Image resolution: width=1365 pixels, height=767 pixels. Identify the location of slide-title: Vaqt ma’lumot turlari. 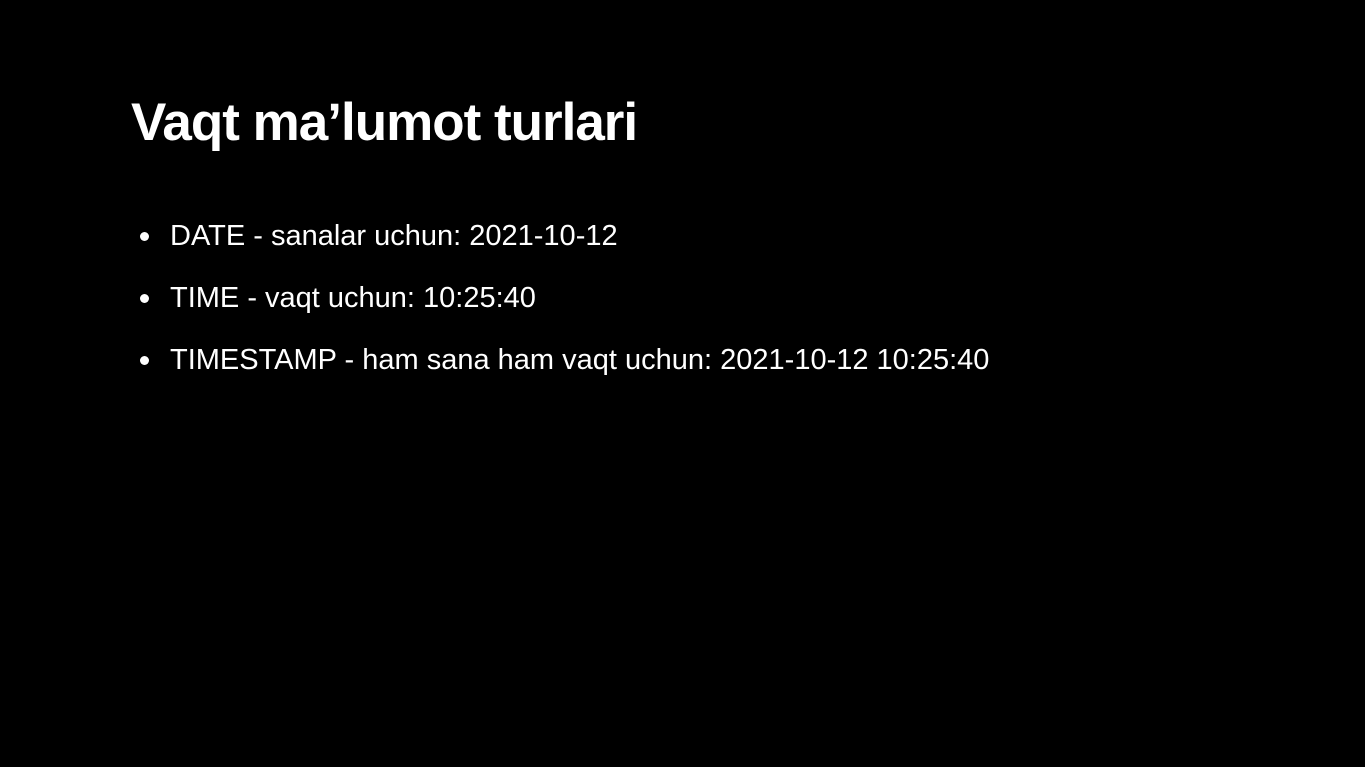
(384, 122).